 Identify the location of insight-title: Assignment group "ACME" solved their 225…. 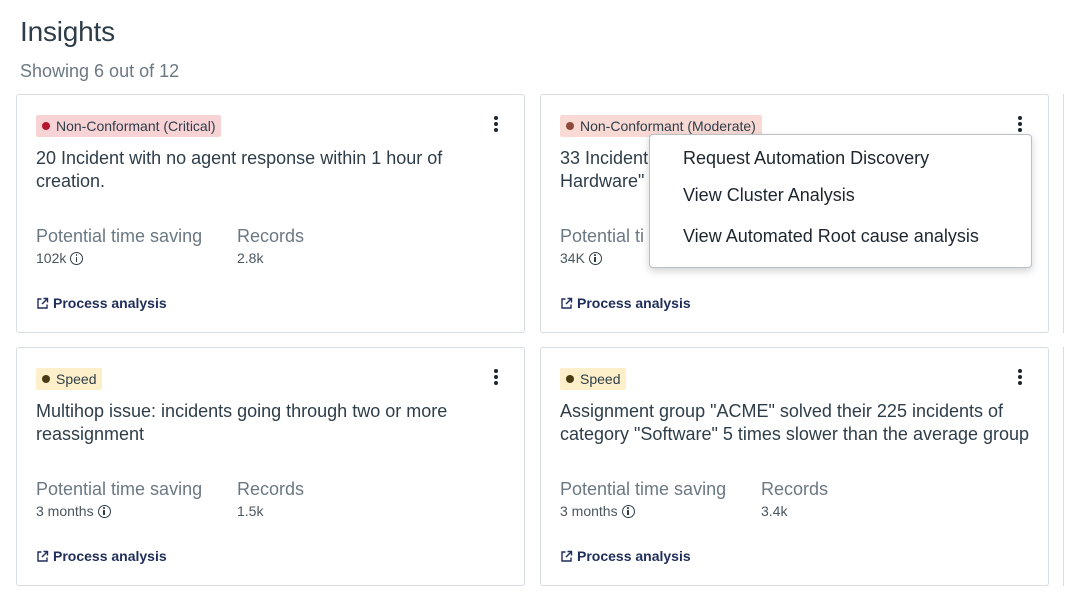
(795, 422).